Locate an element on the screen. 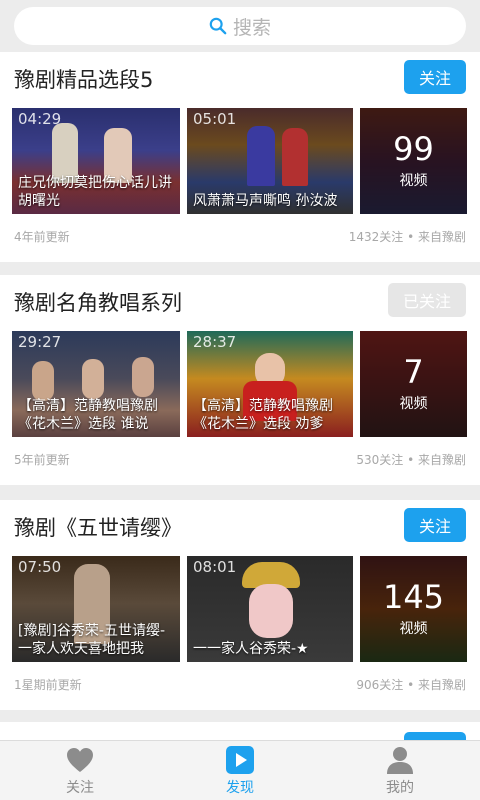 The image size is (480, 800). updated-time: 5年前更新 is located at coordinates (42, 460).